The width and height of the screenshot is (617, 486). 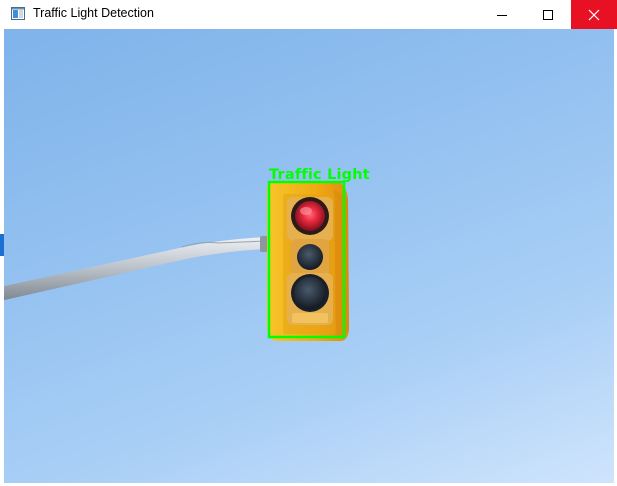 What do you see at coordinates (319, 175) in the screenshot?
I see `detection-label: Traffic Light` at bounding box center [319, 175].